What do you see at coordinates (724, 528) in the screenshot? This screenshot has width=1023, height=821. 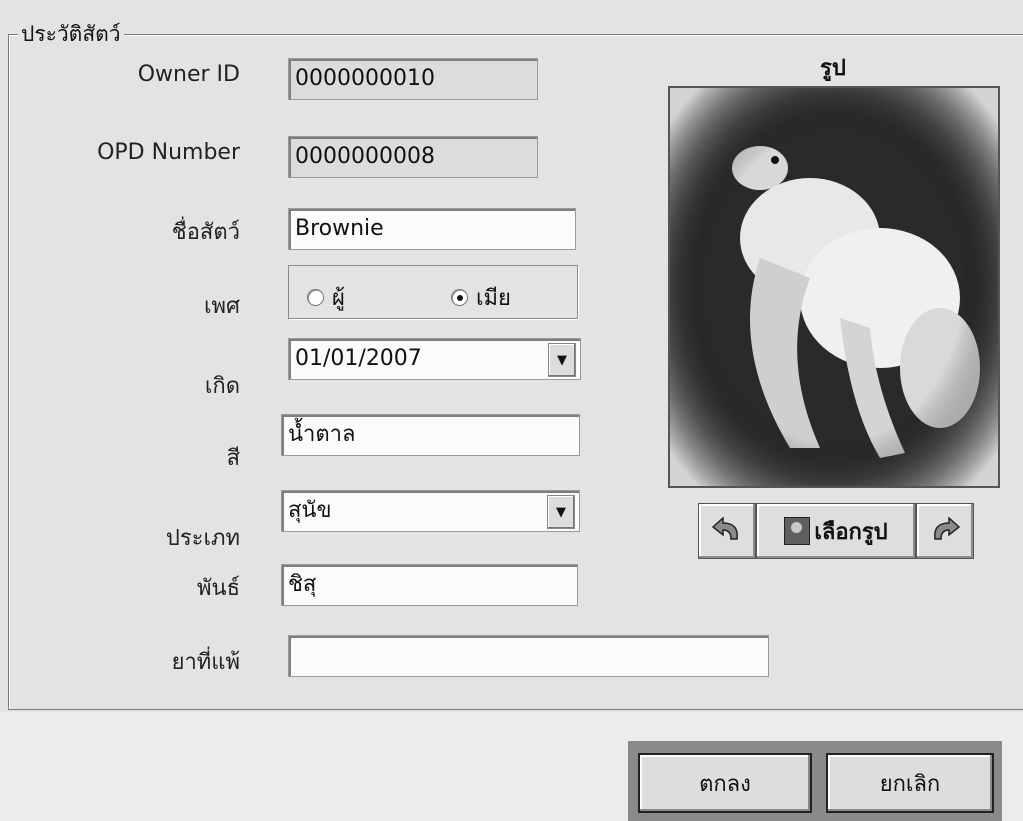 I see `rotate-left-icon` at bounding box center [724, 528].